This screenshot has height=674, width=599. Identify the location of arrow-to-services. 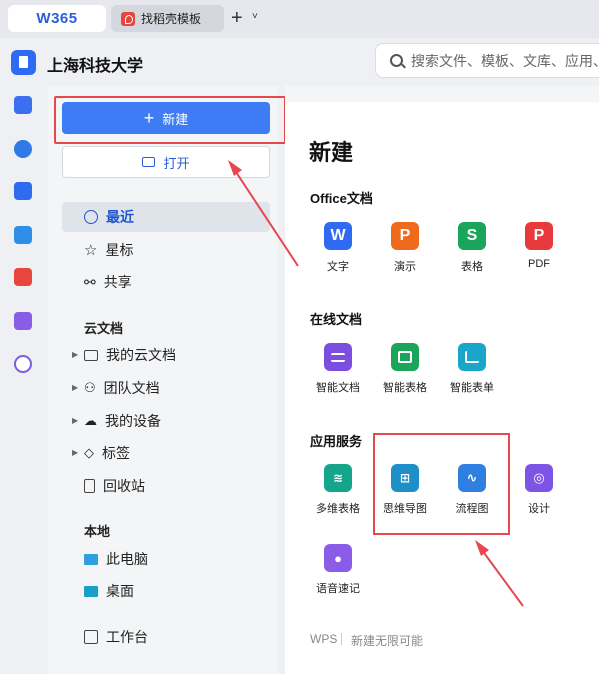
(501, 576).